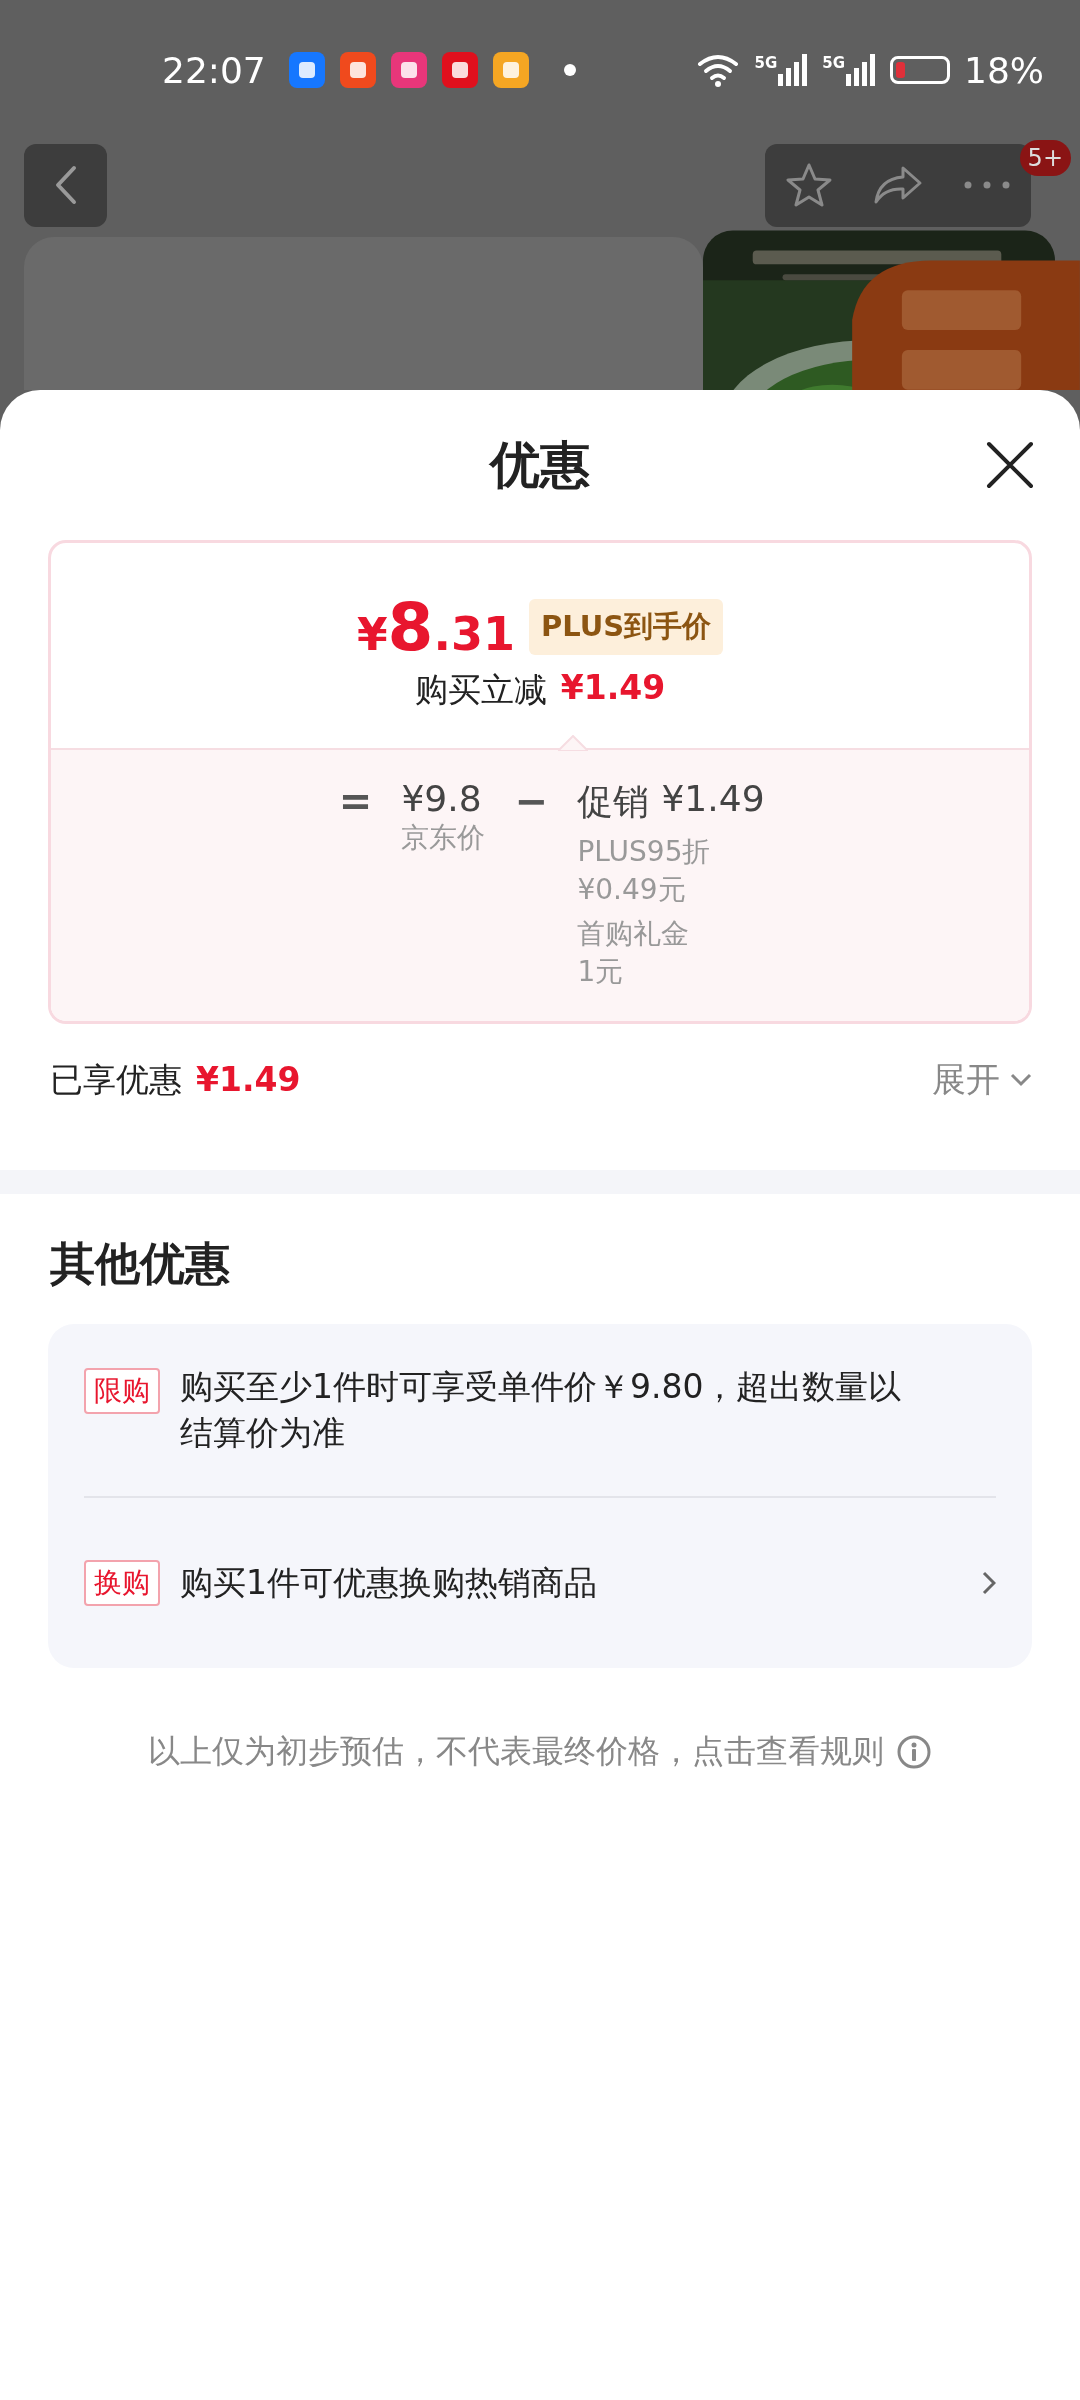 The image size is (1080, 2400). What do you see at coordinates (214, 70) in the screenshot?
I see `clock: 22:07` at bounding box center [214, 70].